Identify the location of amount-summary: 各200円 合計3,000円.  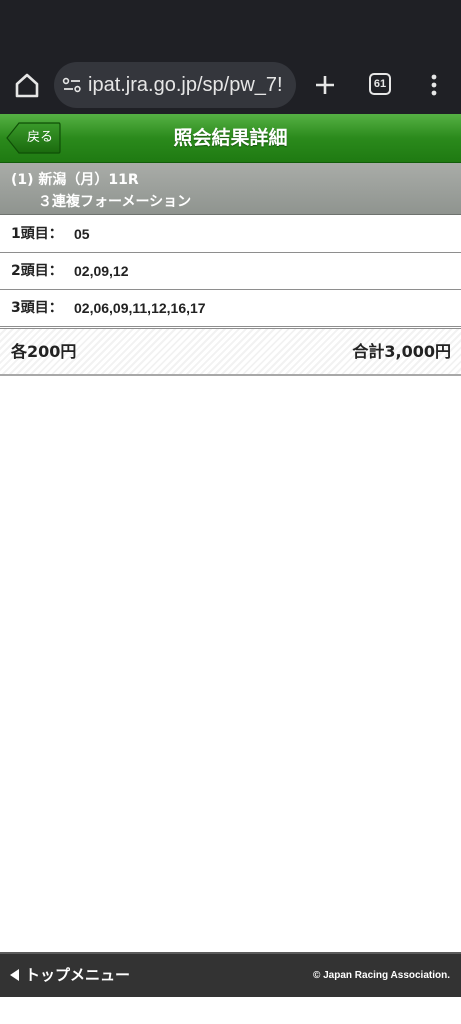
(230, 352).